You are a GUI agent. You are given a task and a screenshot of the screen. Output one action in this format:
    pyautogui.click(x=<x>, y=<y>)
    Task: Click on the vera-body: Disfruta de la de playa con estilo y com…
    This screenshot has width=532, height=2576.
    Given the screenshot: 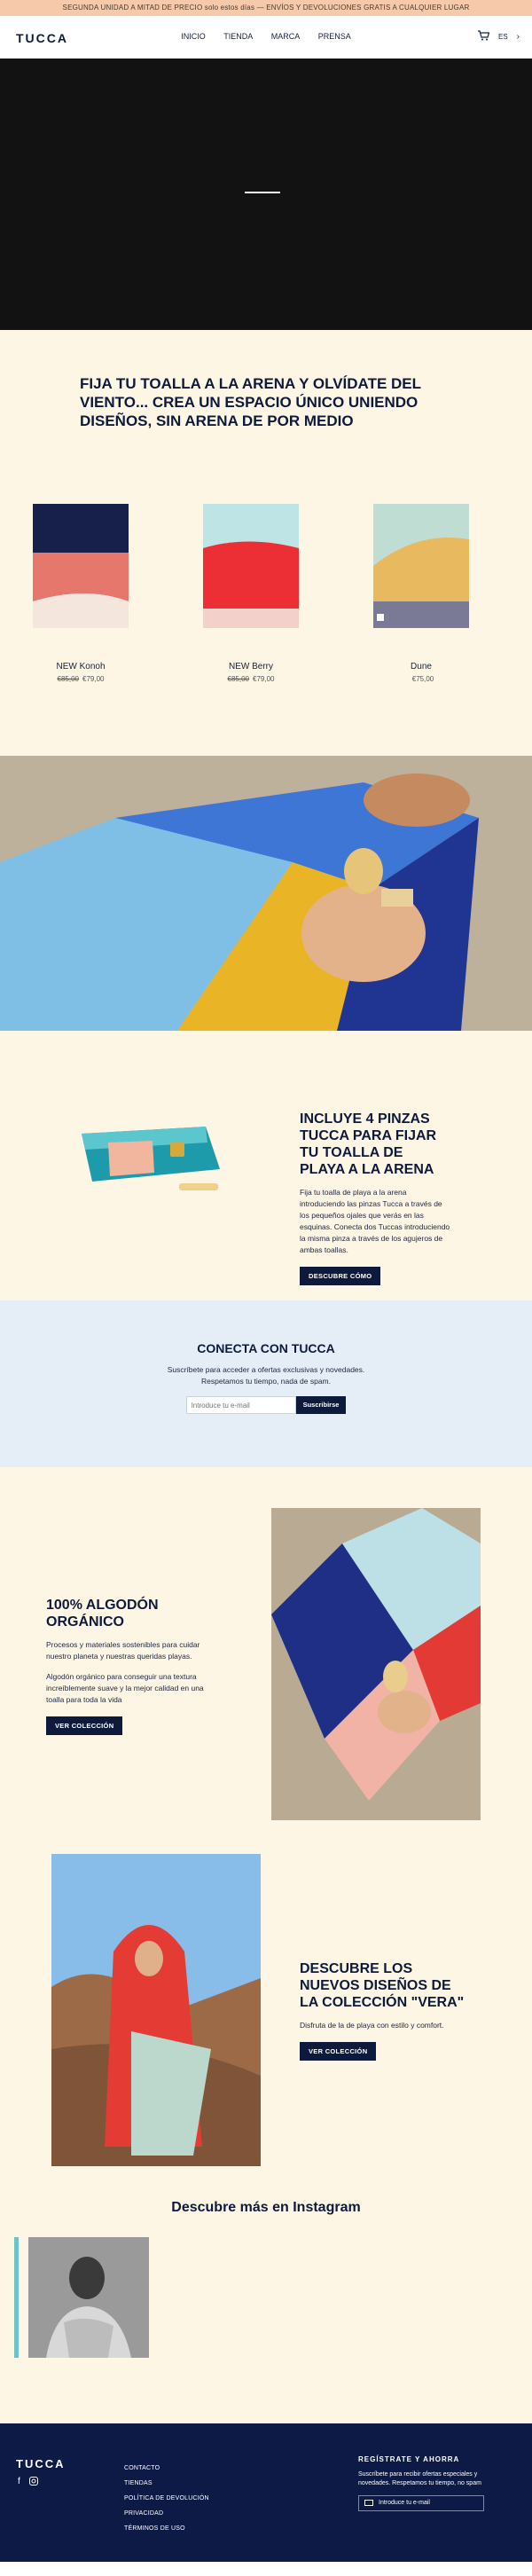 What is the action you would take?
    pyautogui.click(x=372, y=2025)
    